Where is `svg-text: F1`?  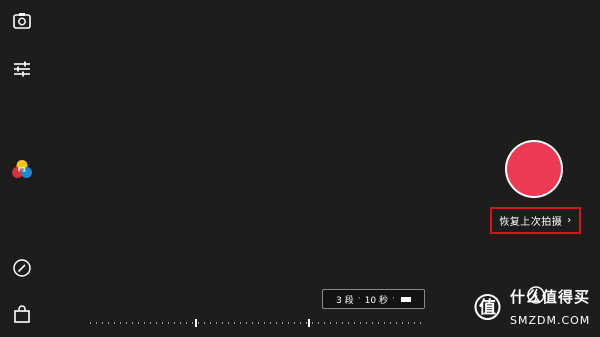
svg-text: F1 is located at coordinates (22, 170).